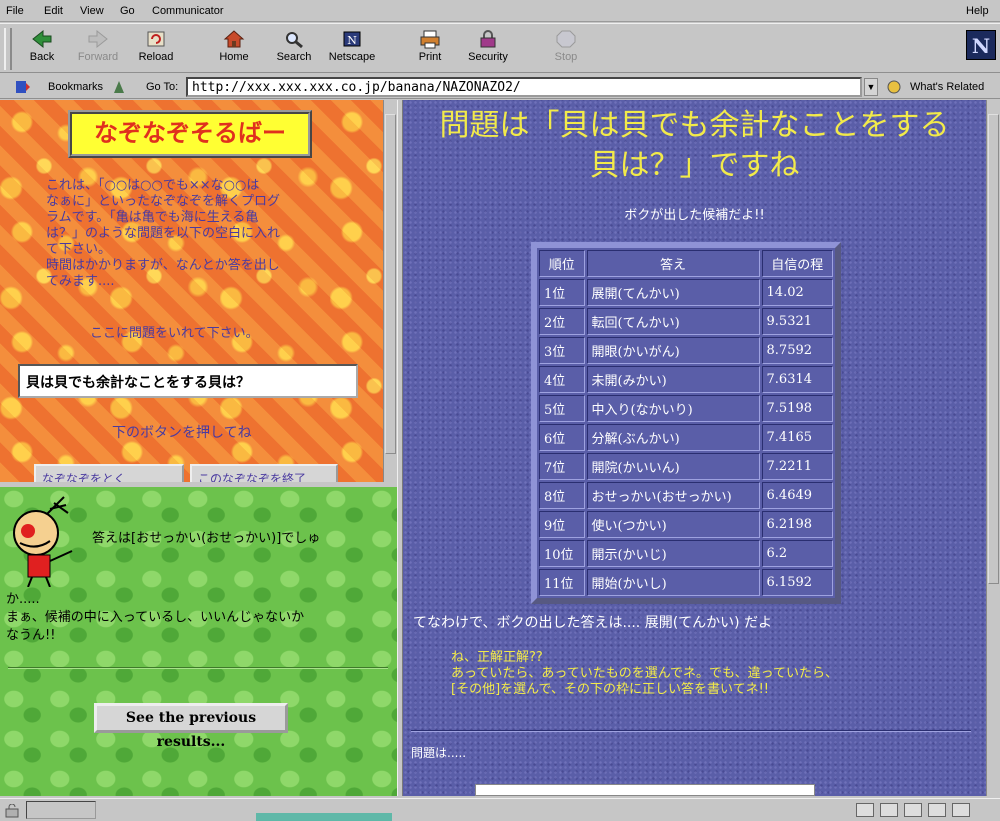 This screenshot has width=1000, height=821. What do you see at coordinates (686, 582) in the screenshot?
I see `table-row: 11位 開始(かいし) 6.1592` at bounding box center [686, 582].